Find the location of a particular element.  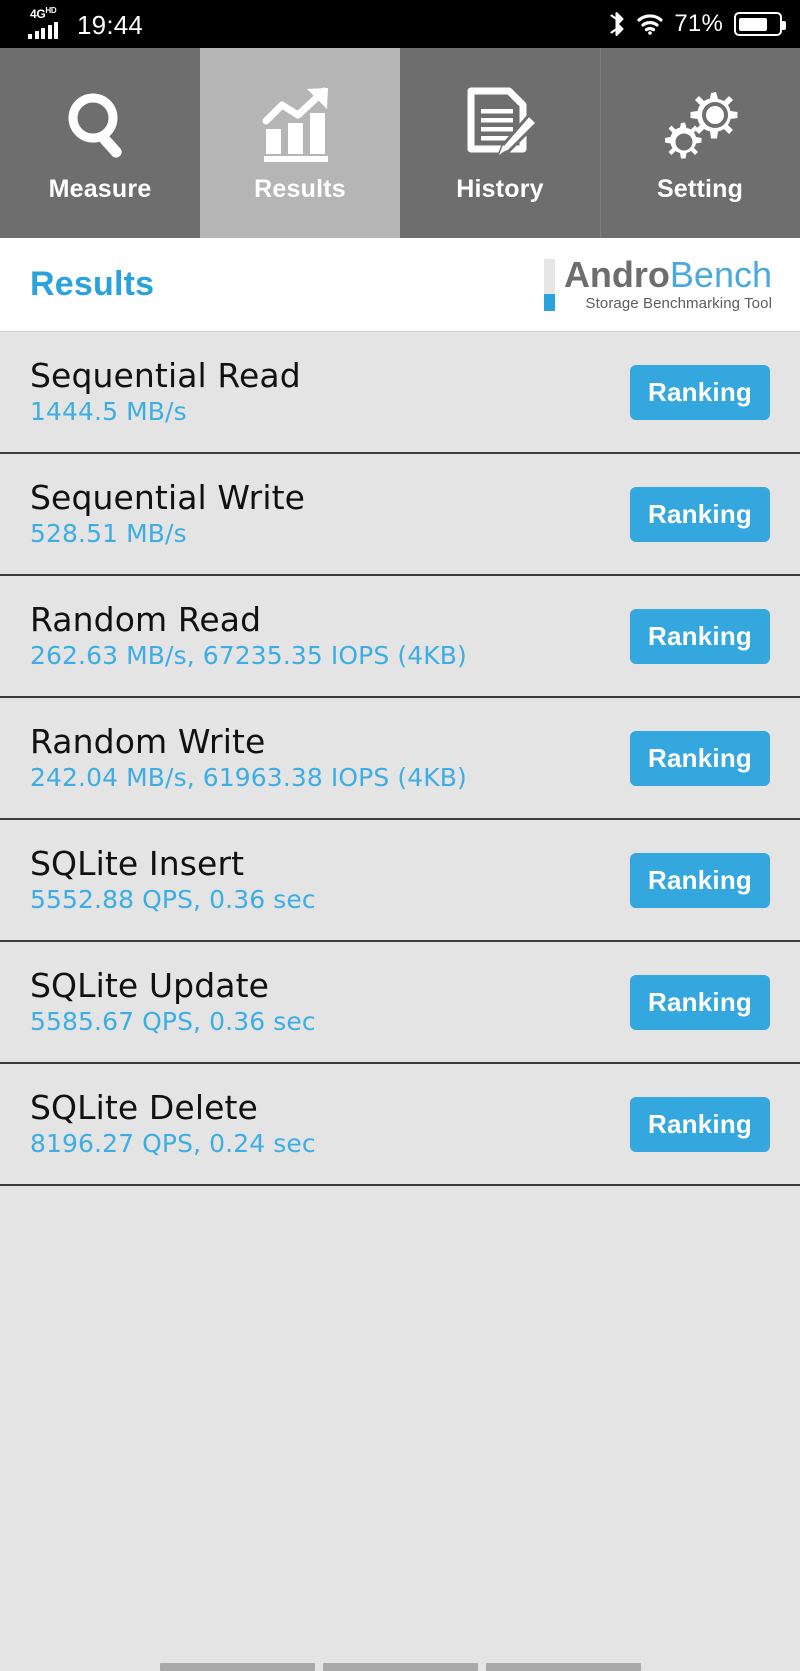

result-row-texts: Sequential Write 528.51 MB/s is located at coordinates (168, 513).